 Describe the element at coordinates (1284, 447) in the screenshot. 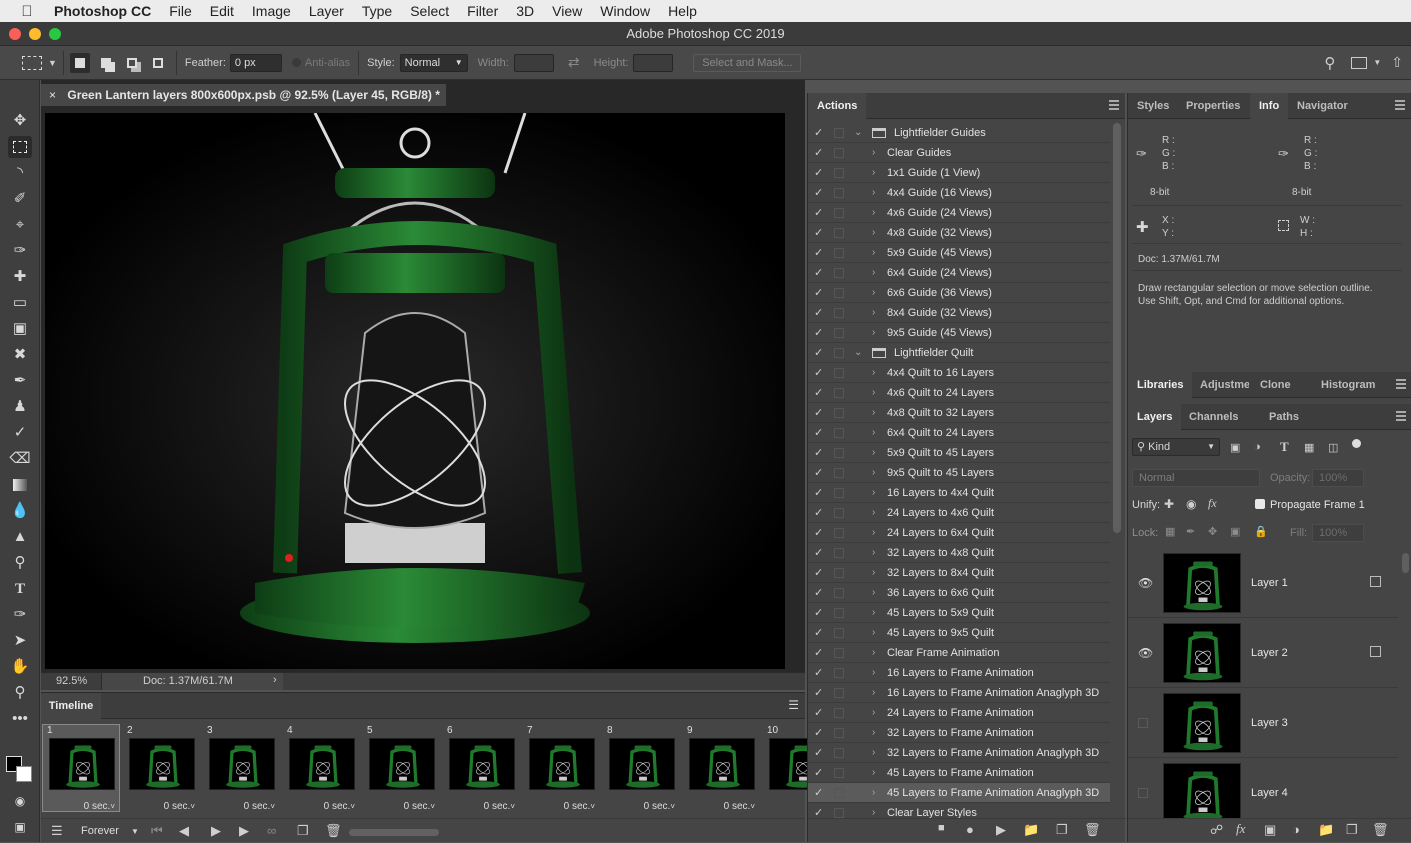

I see `filter-type-icon: T` at that location.